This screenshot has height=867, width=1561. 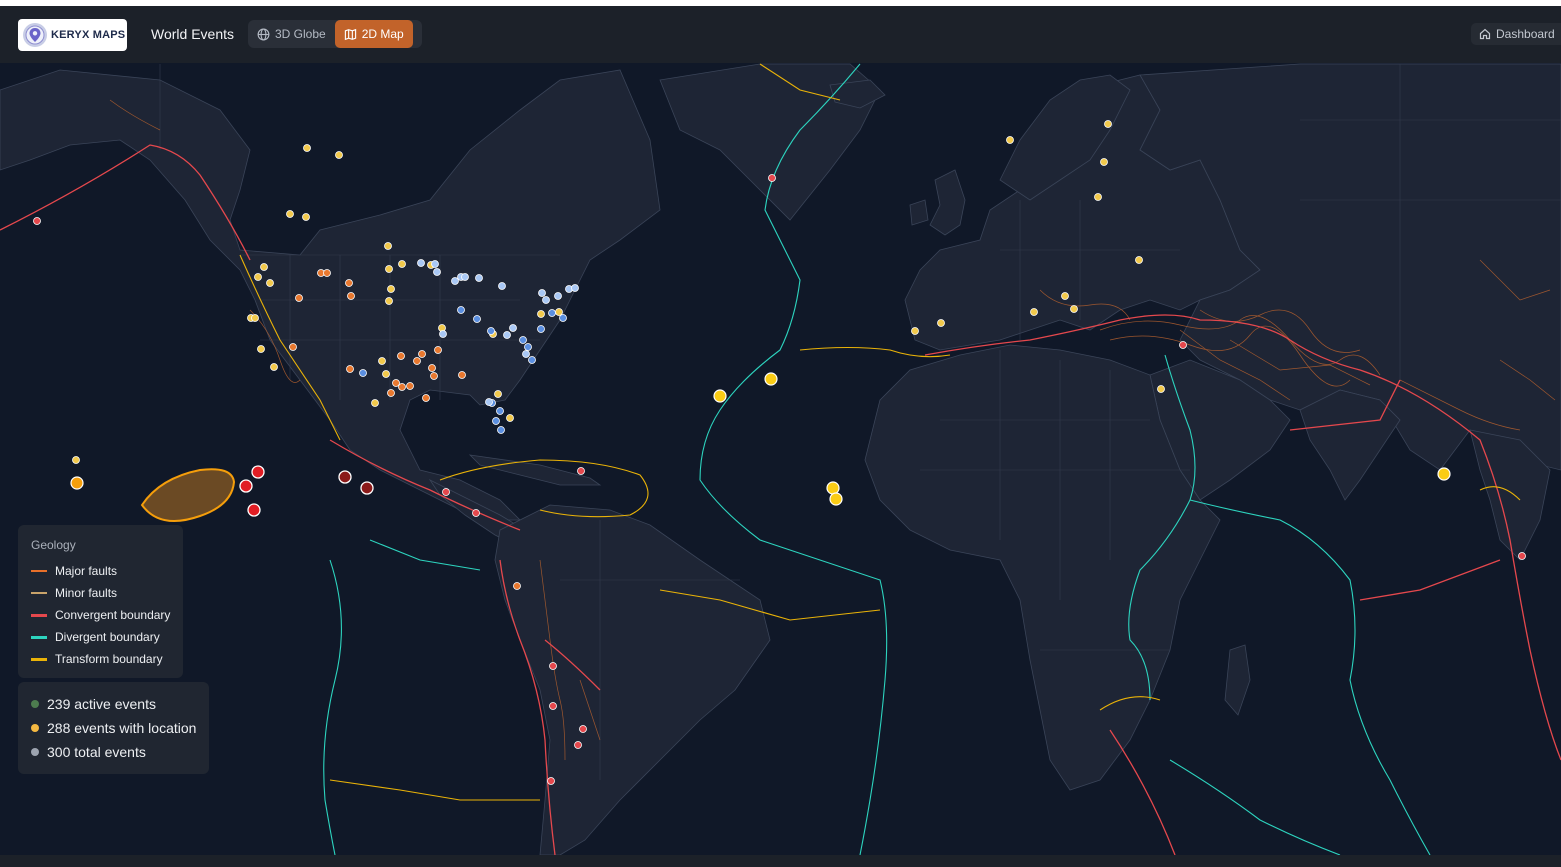 I want to click on uk-land, so click(x=947, y=202).